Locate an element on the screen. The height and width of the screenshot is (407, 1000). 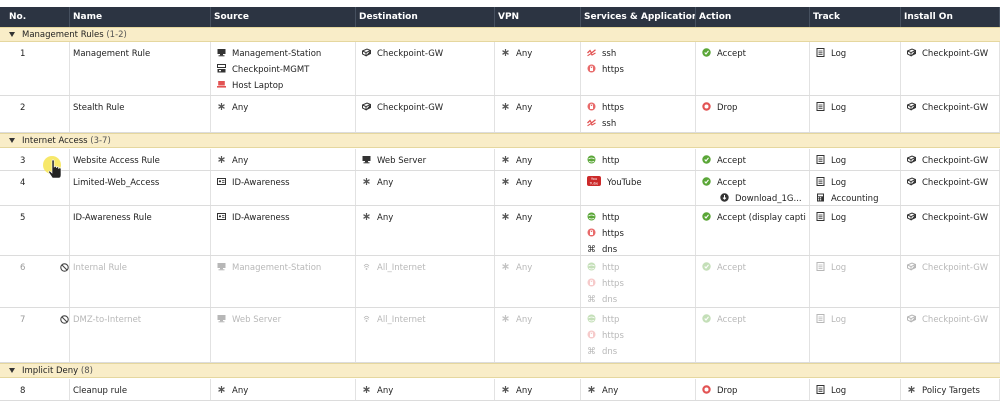
services-item: ssh is located at coordinates (601, 54).